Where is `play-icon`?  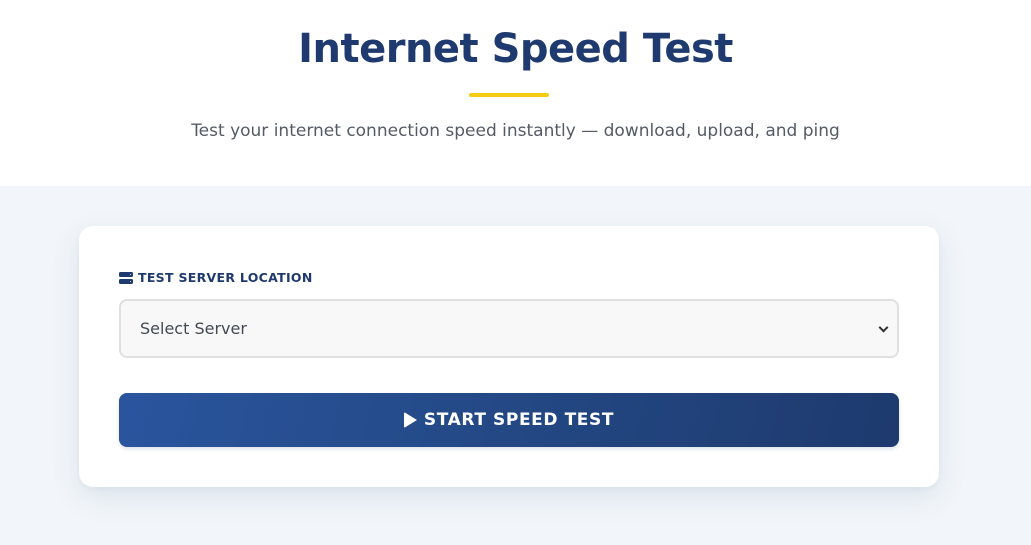 play-icon is located at coordinates (410, 420).